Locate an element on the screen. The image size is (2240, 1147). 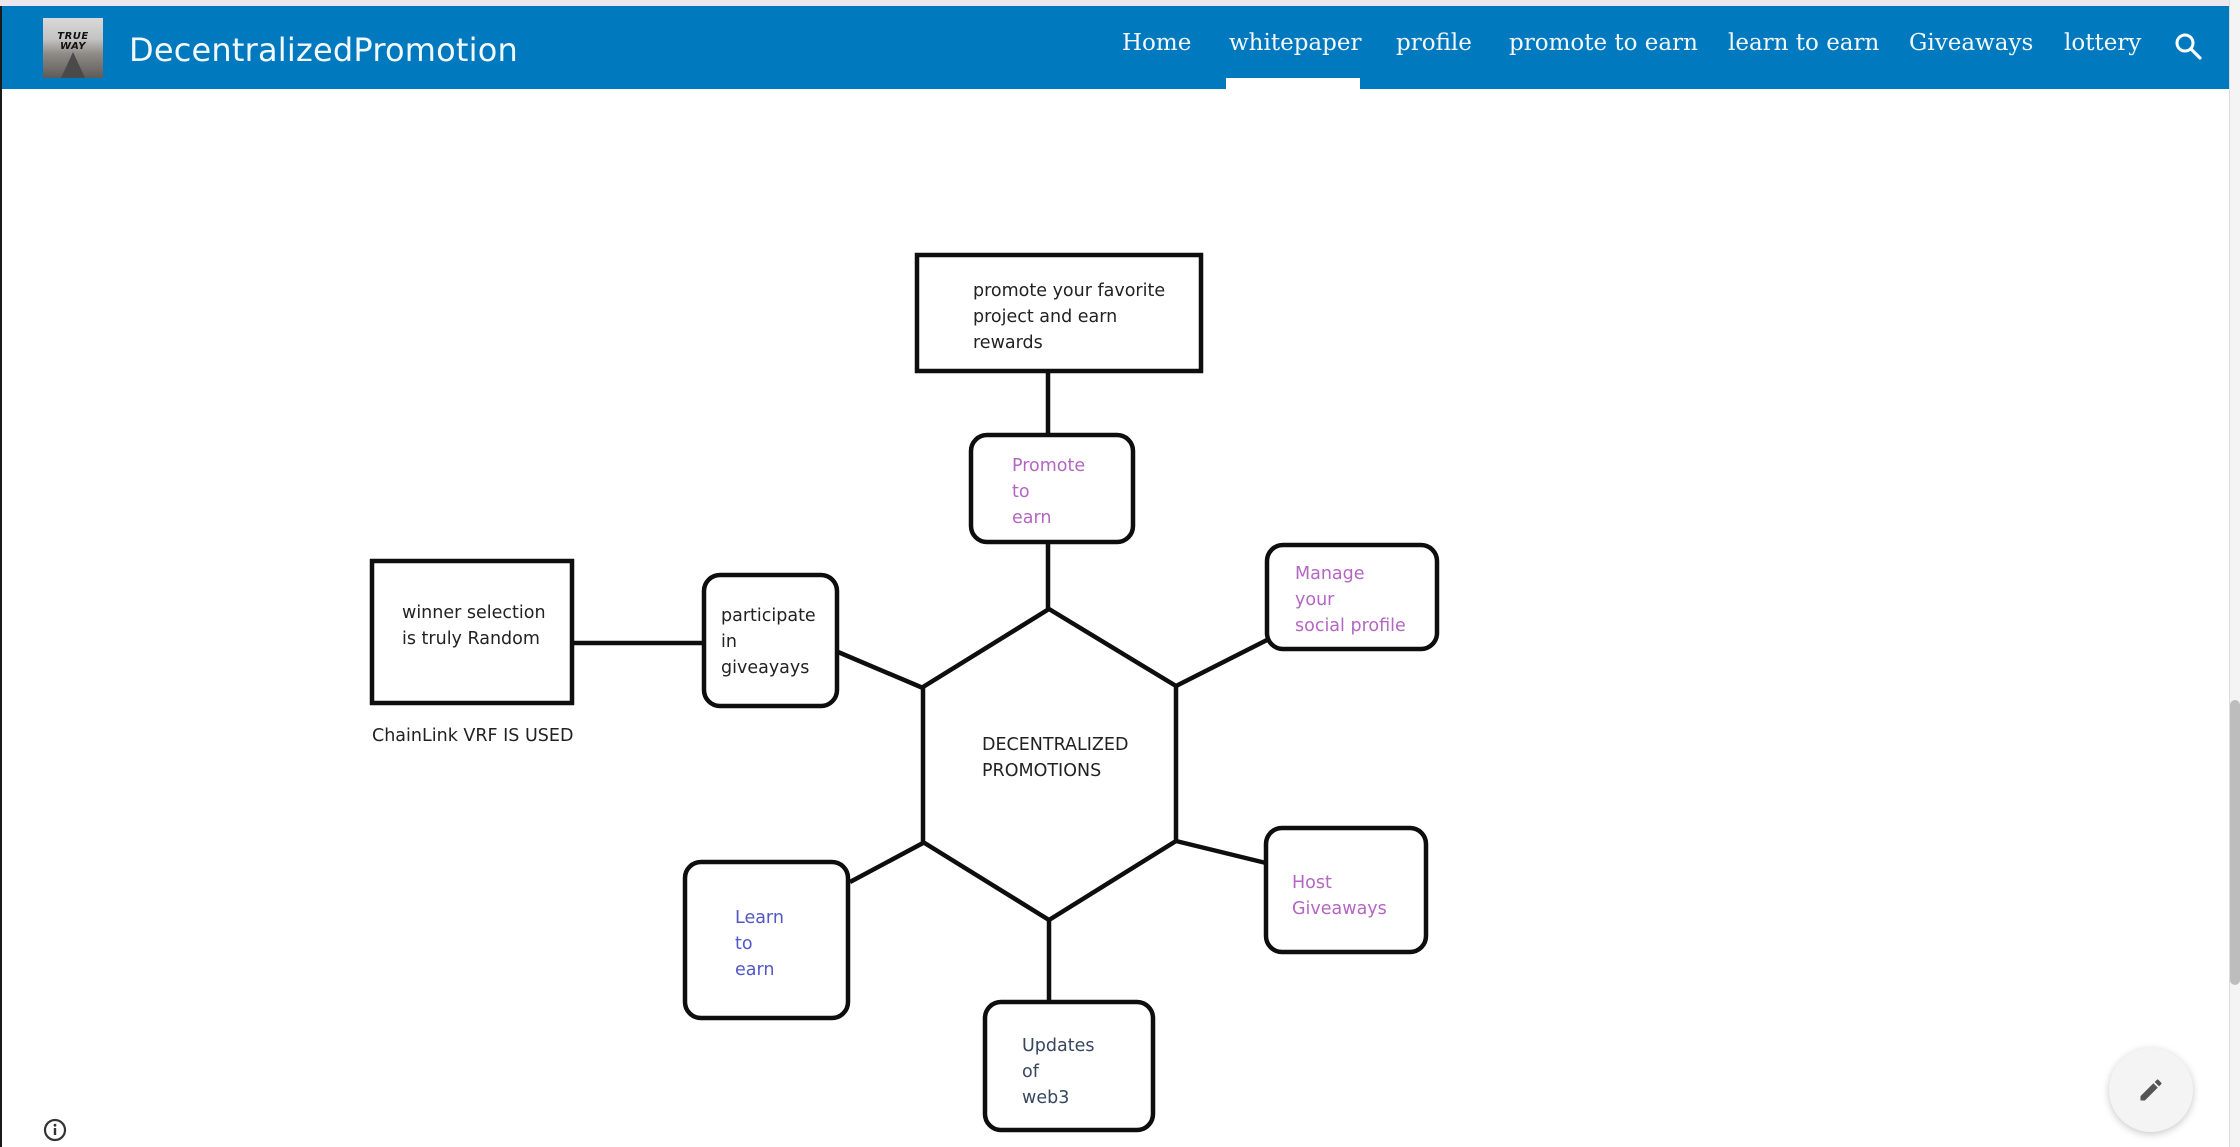
edit-pencil-icon is located at coordinates (2151, 1090).